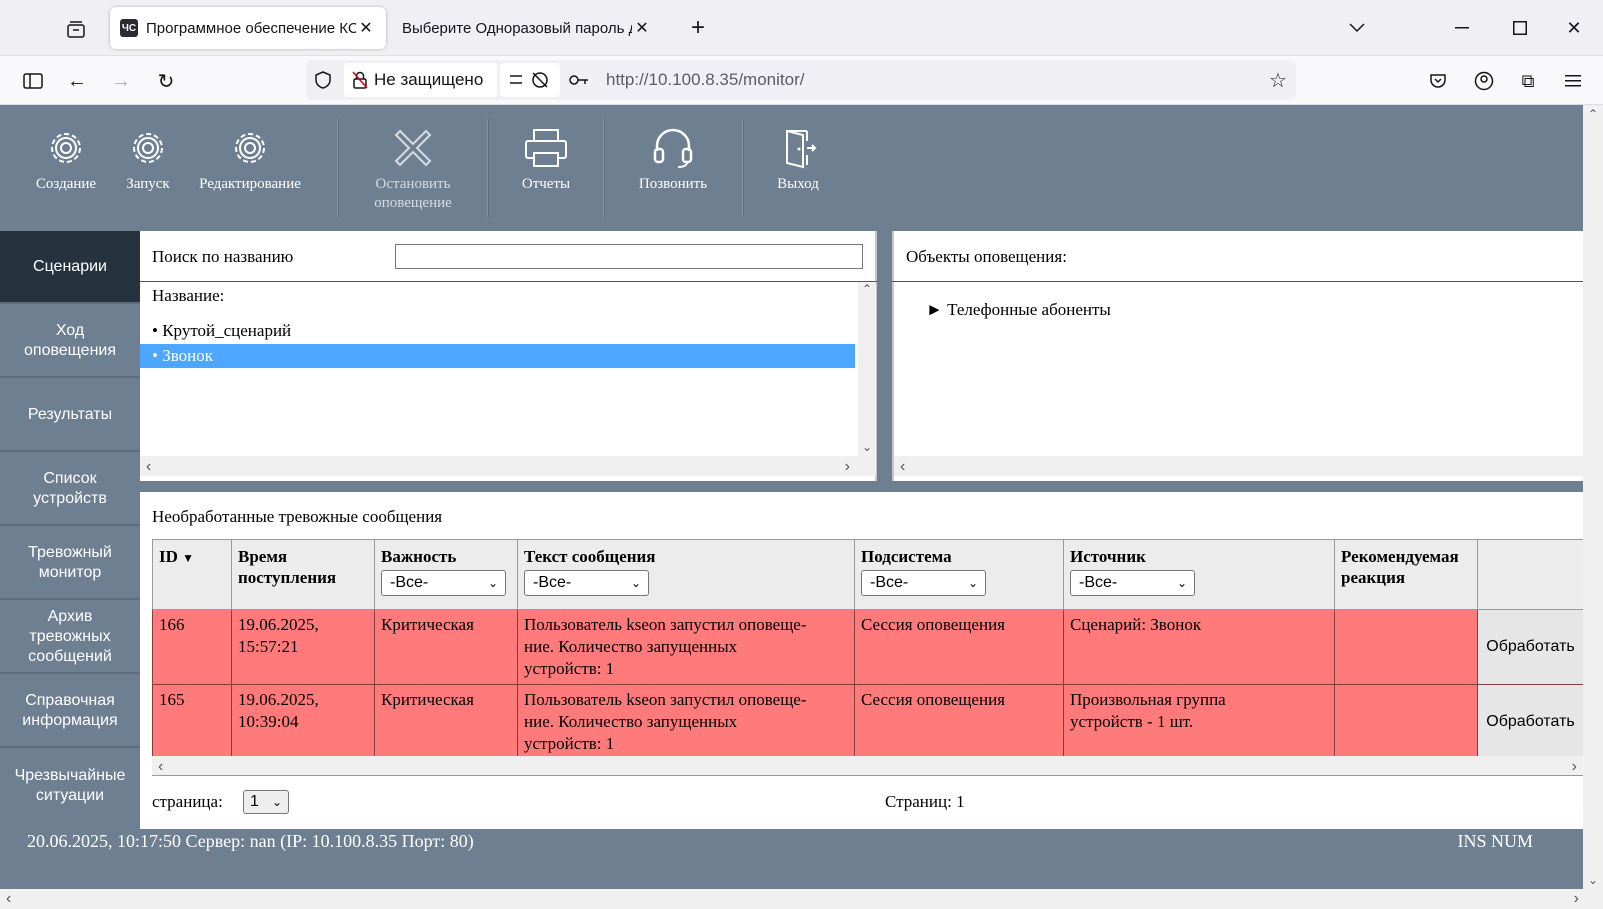 The width and height of the screenshot is (1603, 909). Describe the element at coordinates (187, 801) in the screenshot. I see `page-label: страница:` at that location.